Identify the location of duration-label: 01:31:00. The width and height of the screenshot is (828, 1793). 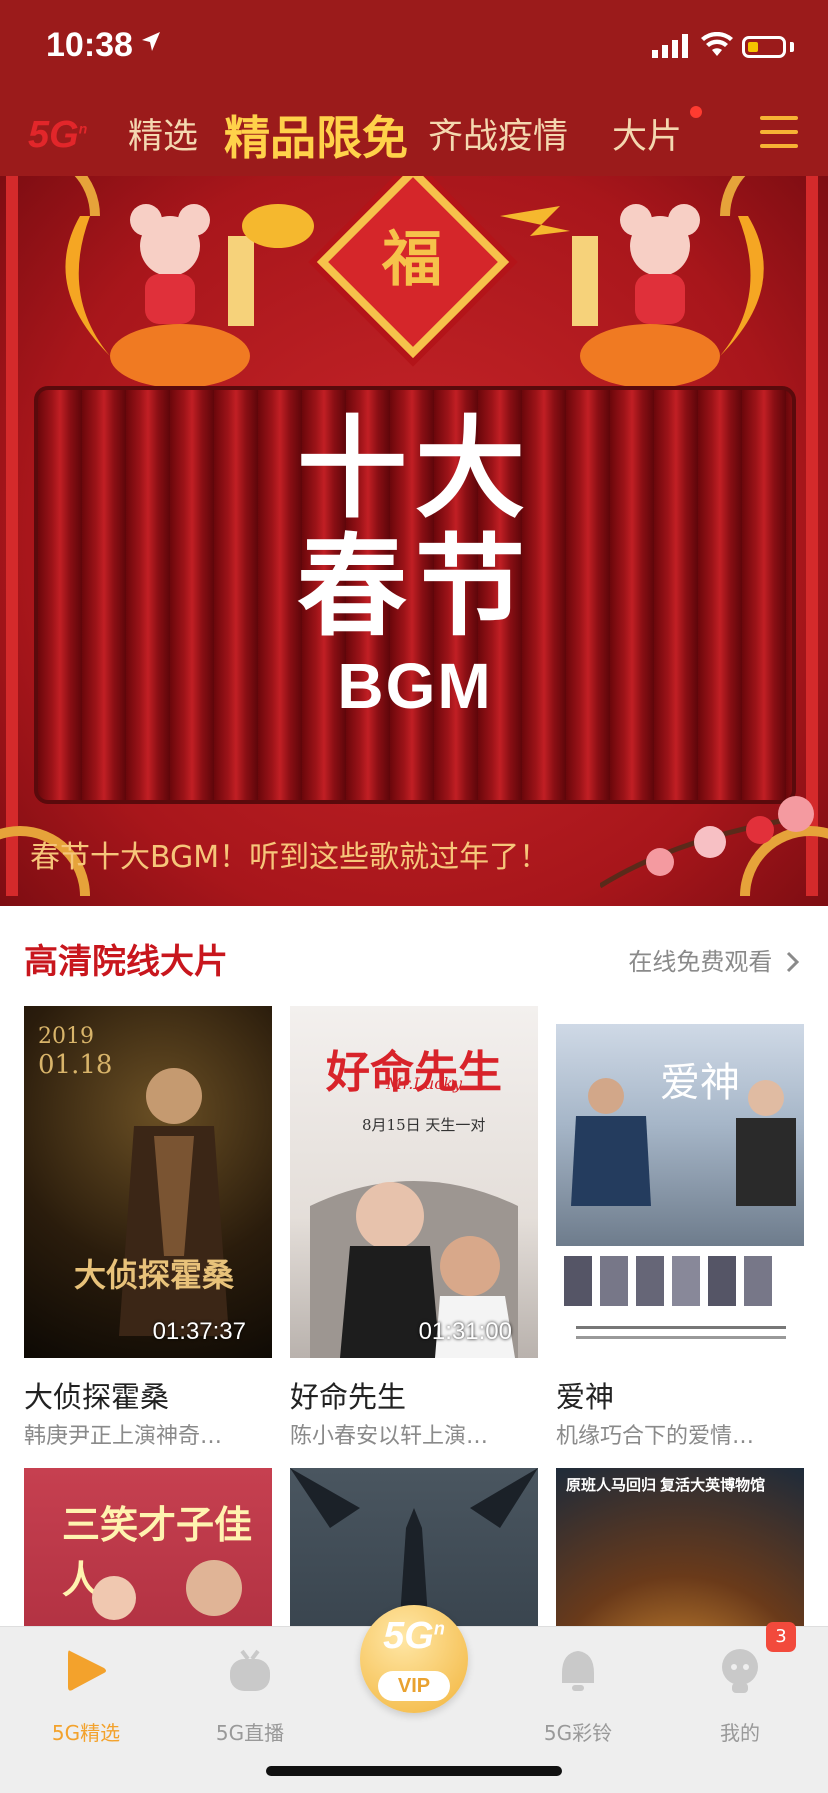
(465, 1331).